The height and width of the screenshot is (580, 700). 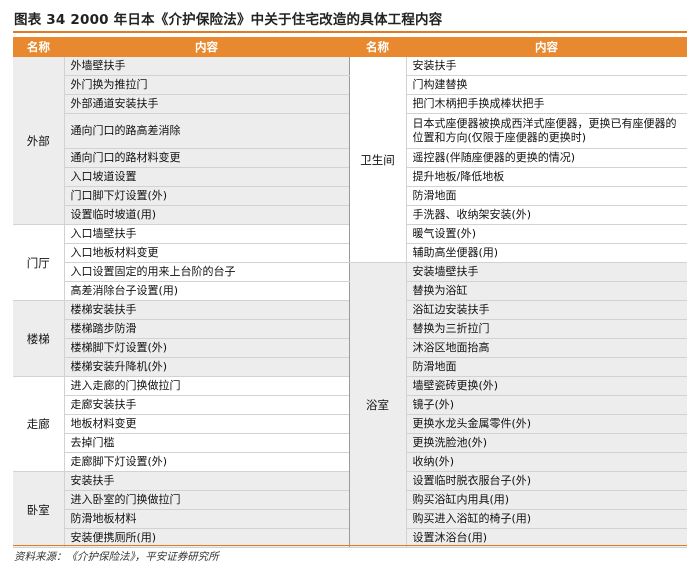 I want to click on cell-right: 安装墙壁扶手, so click(x=546, y=272).